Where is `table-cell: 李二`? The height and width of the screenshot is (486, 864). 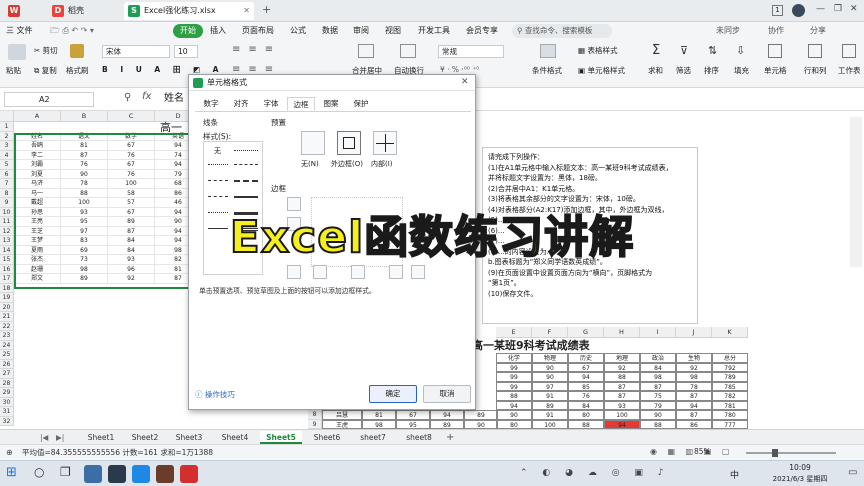 table-cell: 李二 is located at coordinates (37, 155).